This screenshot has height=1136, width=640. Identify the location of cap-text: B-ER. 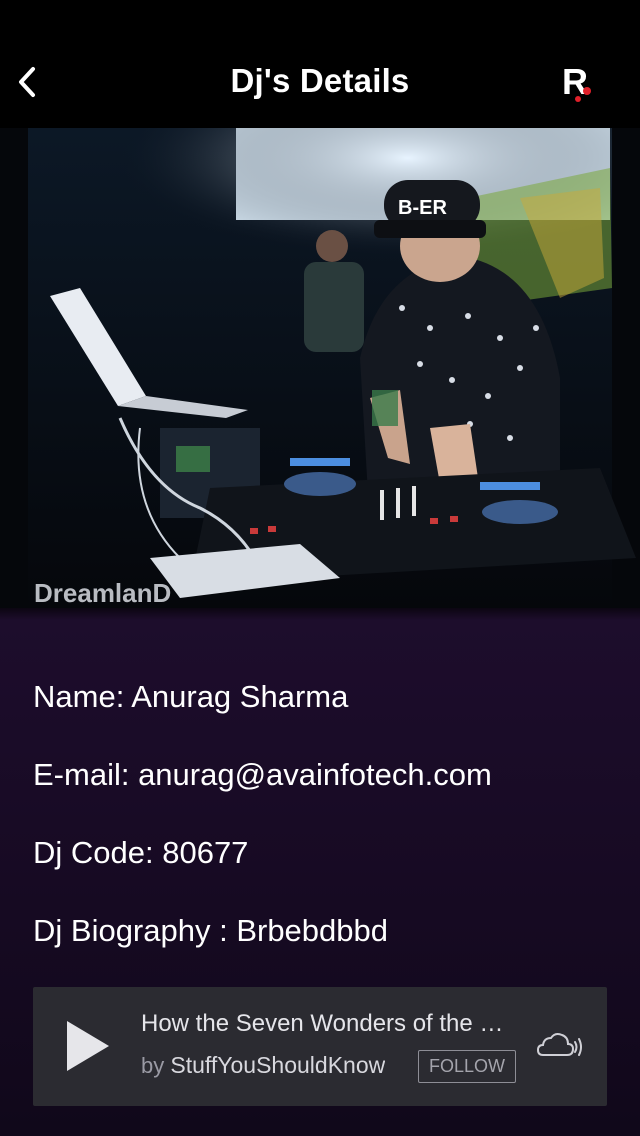
(422, 208).